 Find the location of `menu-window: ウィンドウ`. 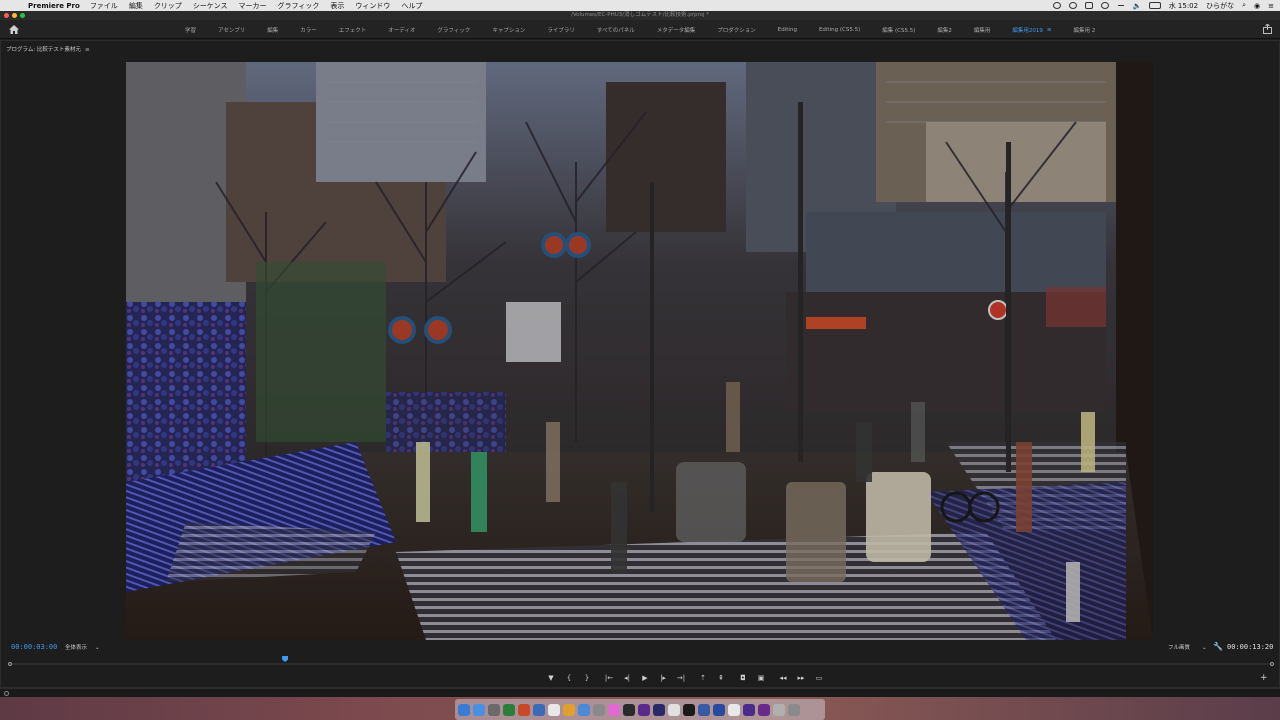

menu-window: ウィンドウ is located at coordinates (372, 6).